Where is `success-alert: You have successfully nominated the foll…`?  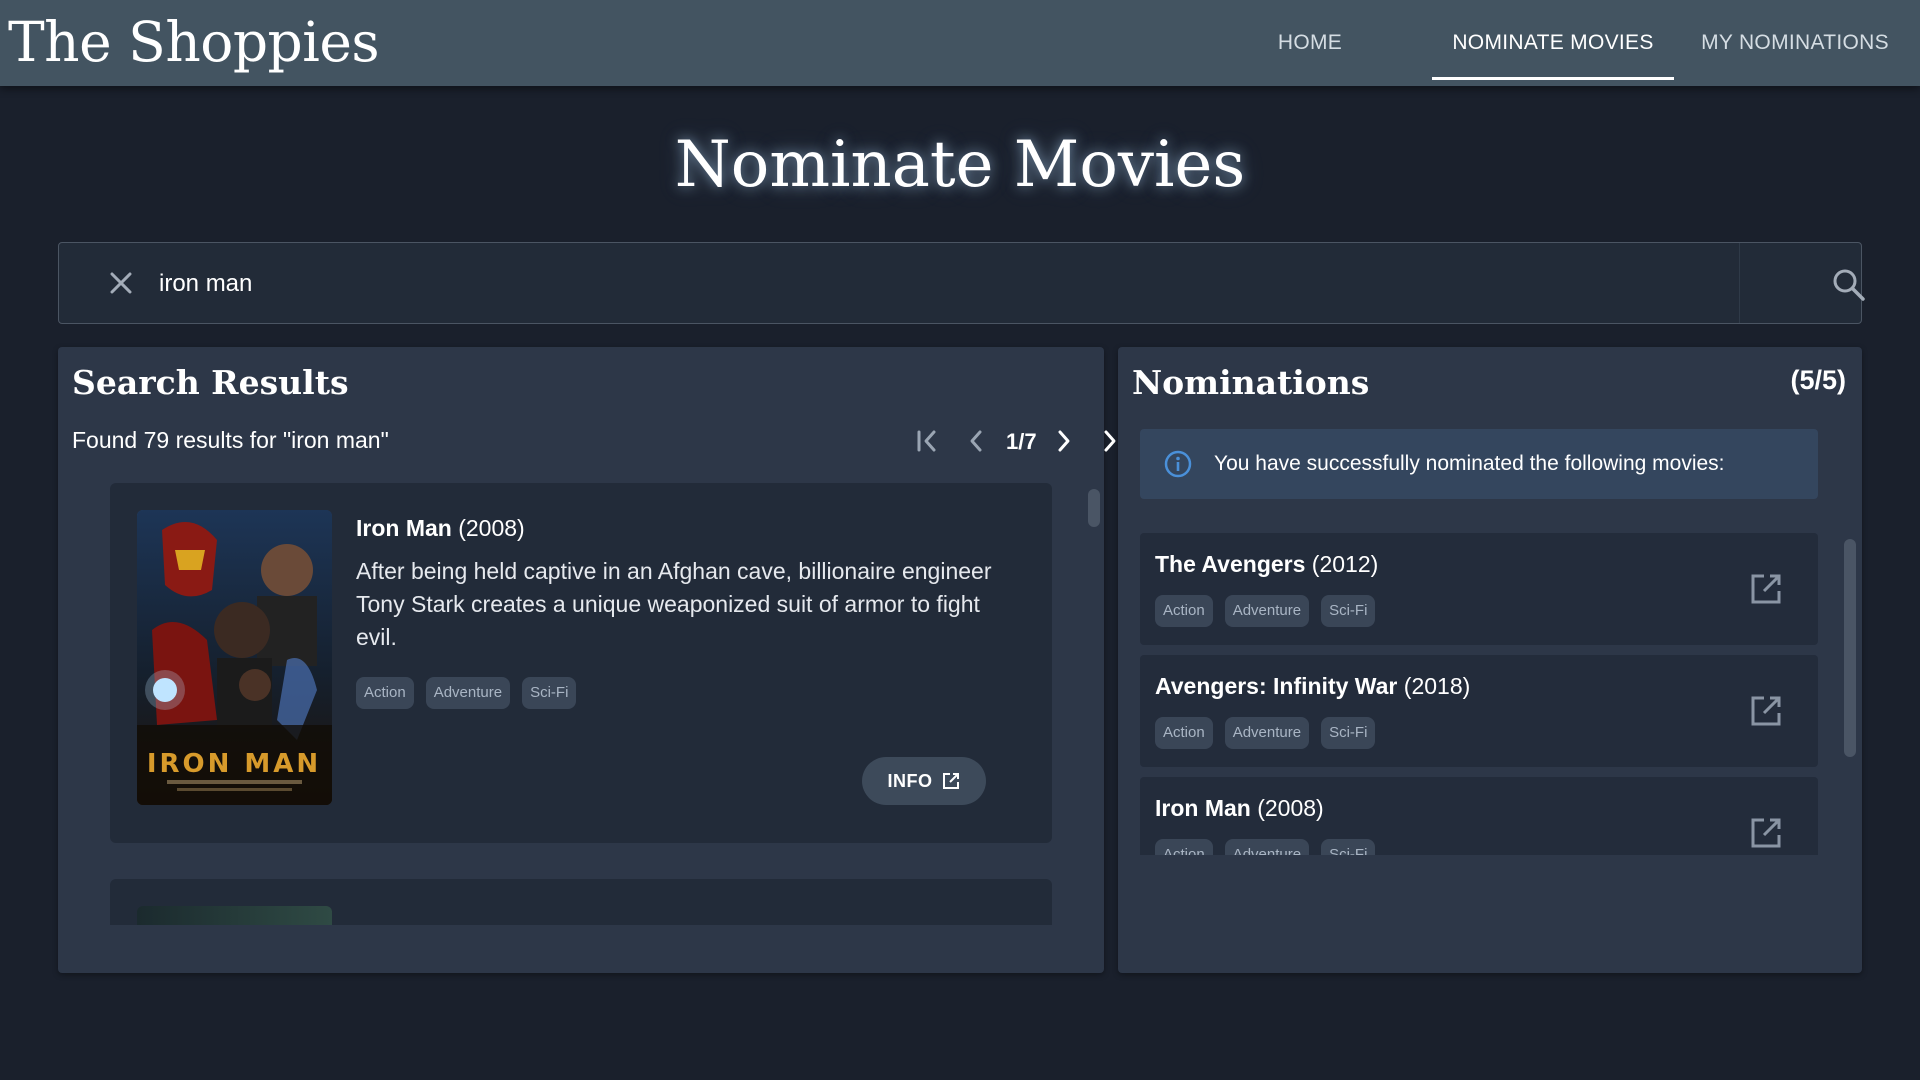 success-alert: You have successfully nominated the foll… is located at coordinates (1479, 464).